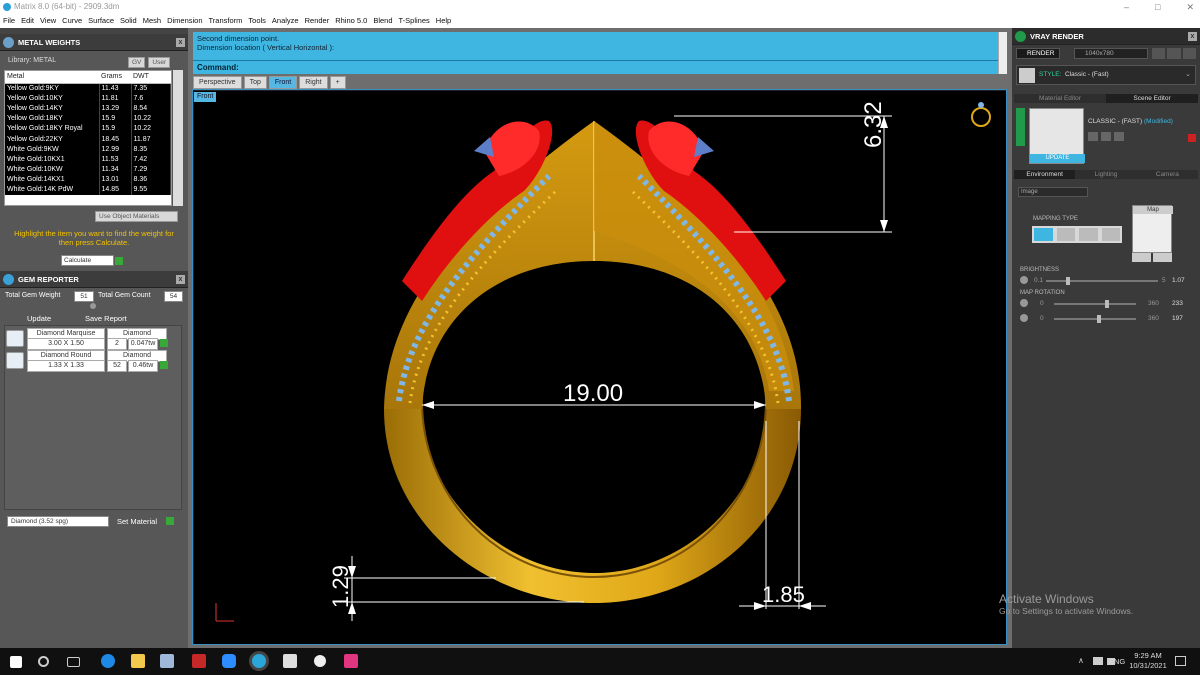 The image size is (1200, 675). What do you see at coordinates (1192, 138) in the screenshot?
I see `reset-icon` at bounding box center [1192, 138].